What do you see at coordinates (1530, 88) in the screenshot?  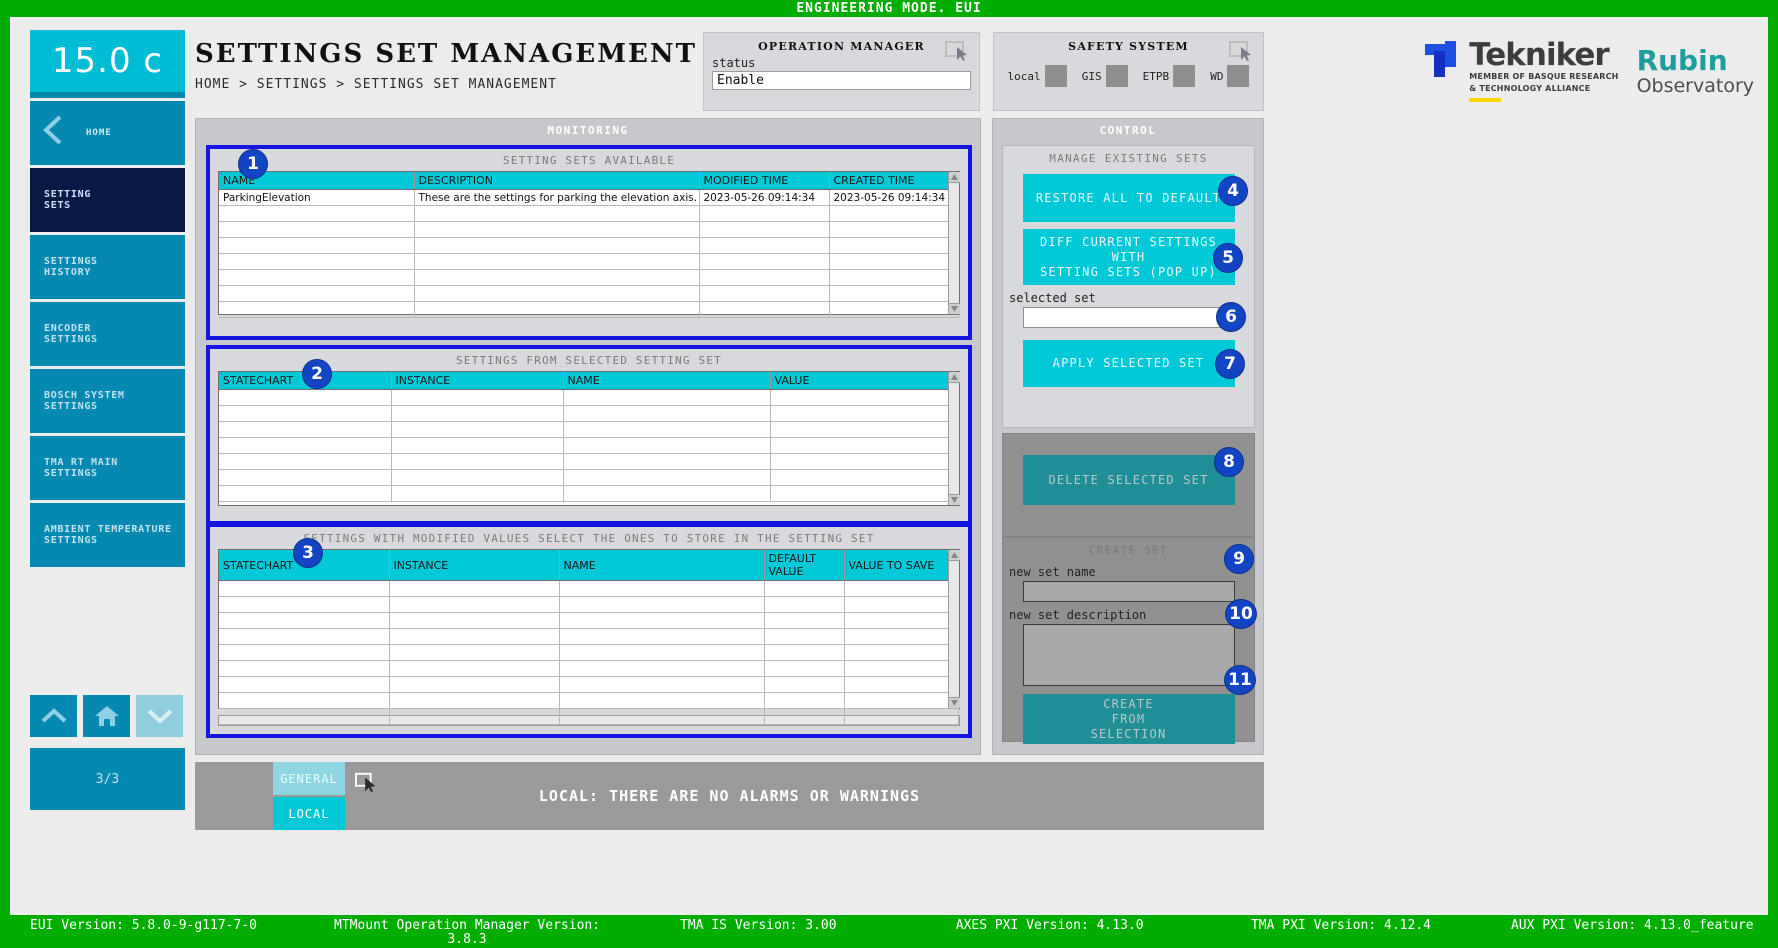 I see `tekniker-sub-line2: & TECHNOLOGY ALLIANCE` at bounding box center [1530, 88].